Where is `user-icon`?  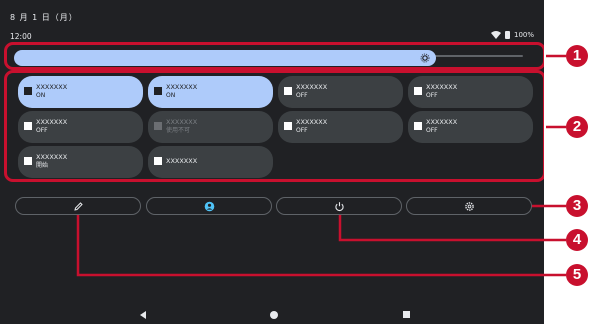 user-icon is located at coordinates (209, 206).